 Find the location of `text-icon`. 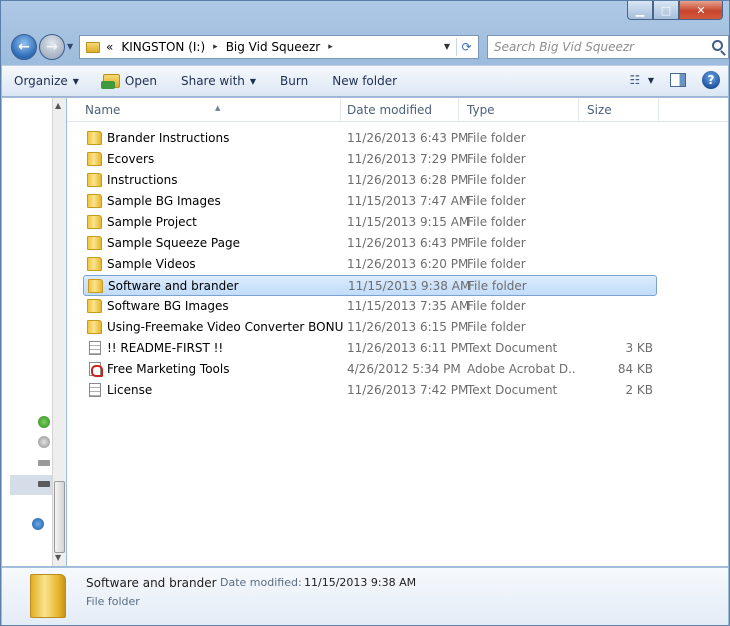

text-icon is located at coordinates (95, 390).